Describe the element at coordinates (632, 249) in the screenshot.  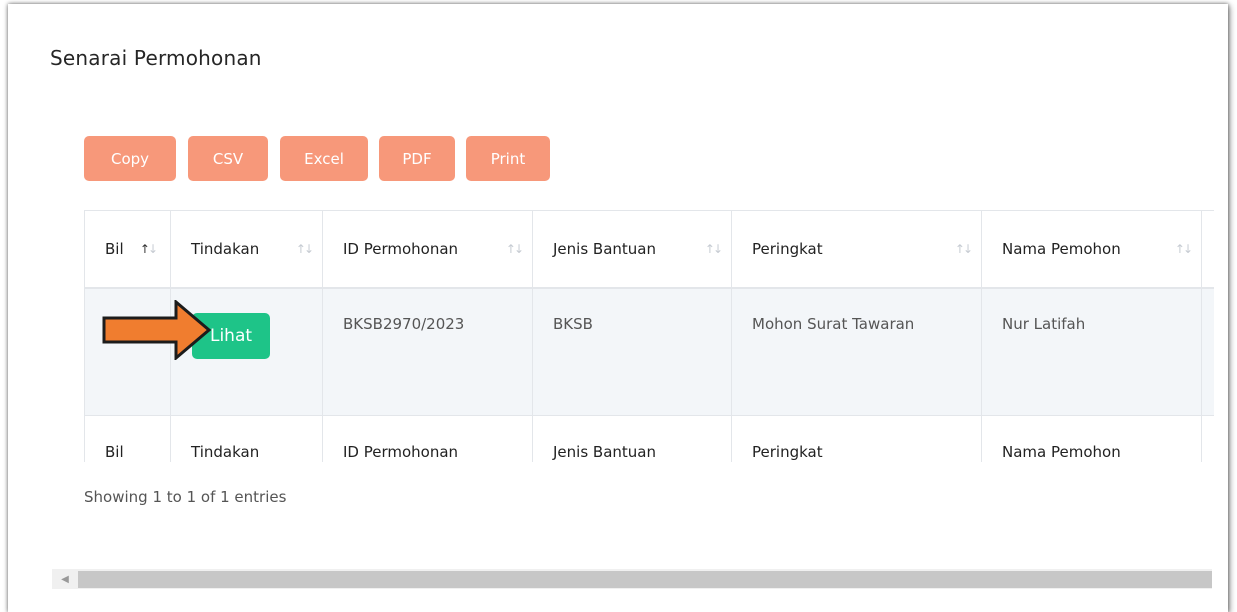
I see `column-header-jenis-bantuan: Jenis Bantuan ↑↓` at that location.